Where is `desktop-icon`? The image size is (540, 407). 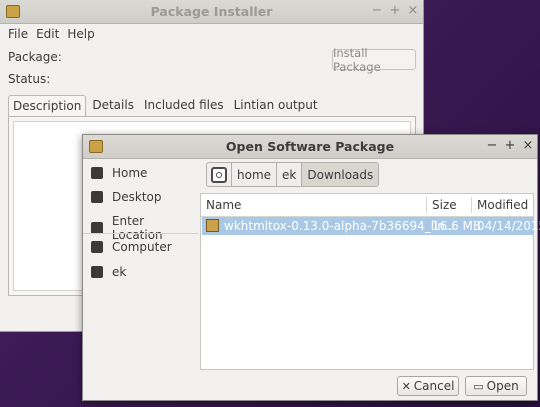
desktop-icon is located at coordinates (97, 197).